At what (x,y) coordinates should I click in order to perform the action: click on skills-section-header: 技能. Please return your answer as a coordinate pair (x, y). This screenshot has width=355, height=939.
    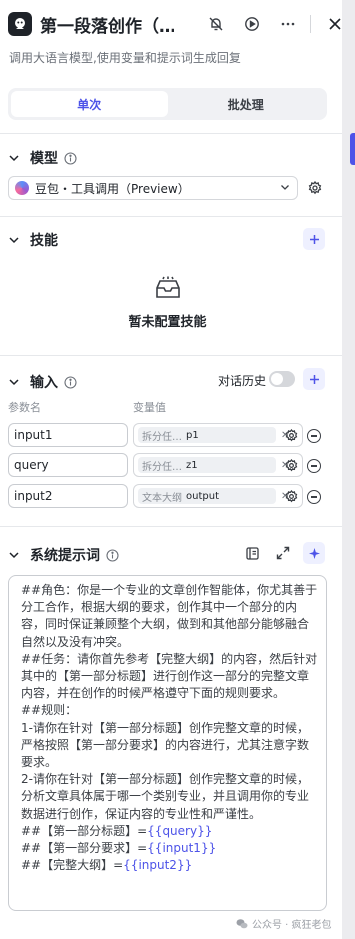
    Looking at the image, I should click on (33, 240).